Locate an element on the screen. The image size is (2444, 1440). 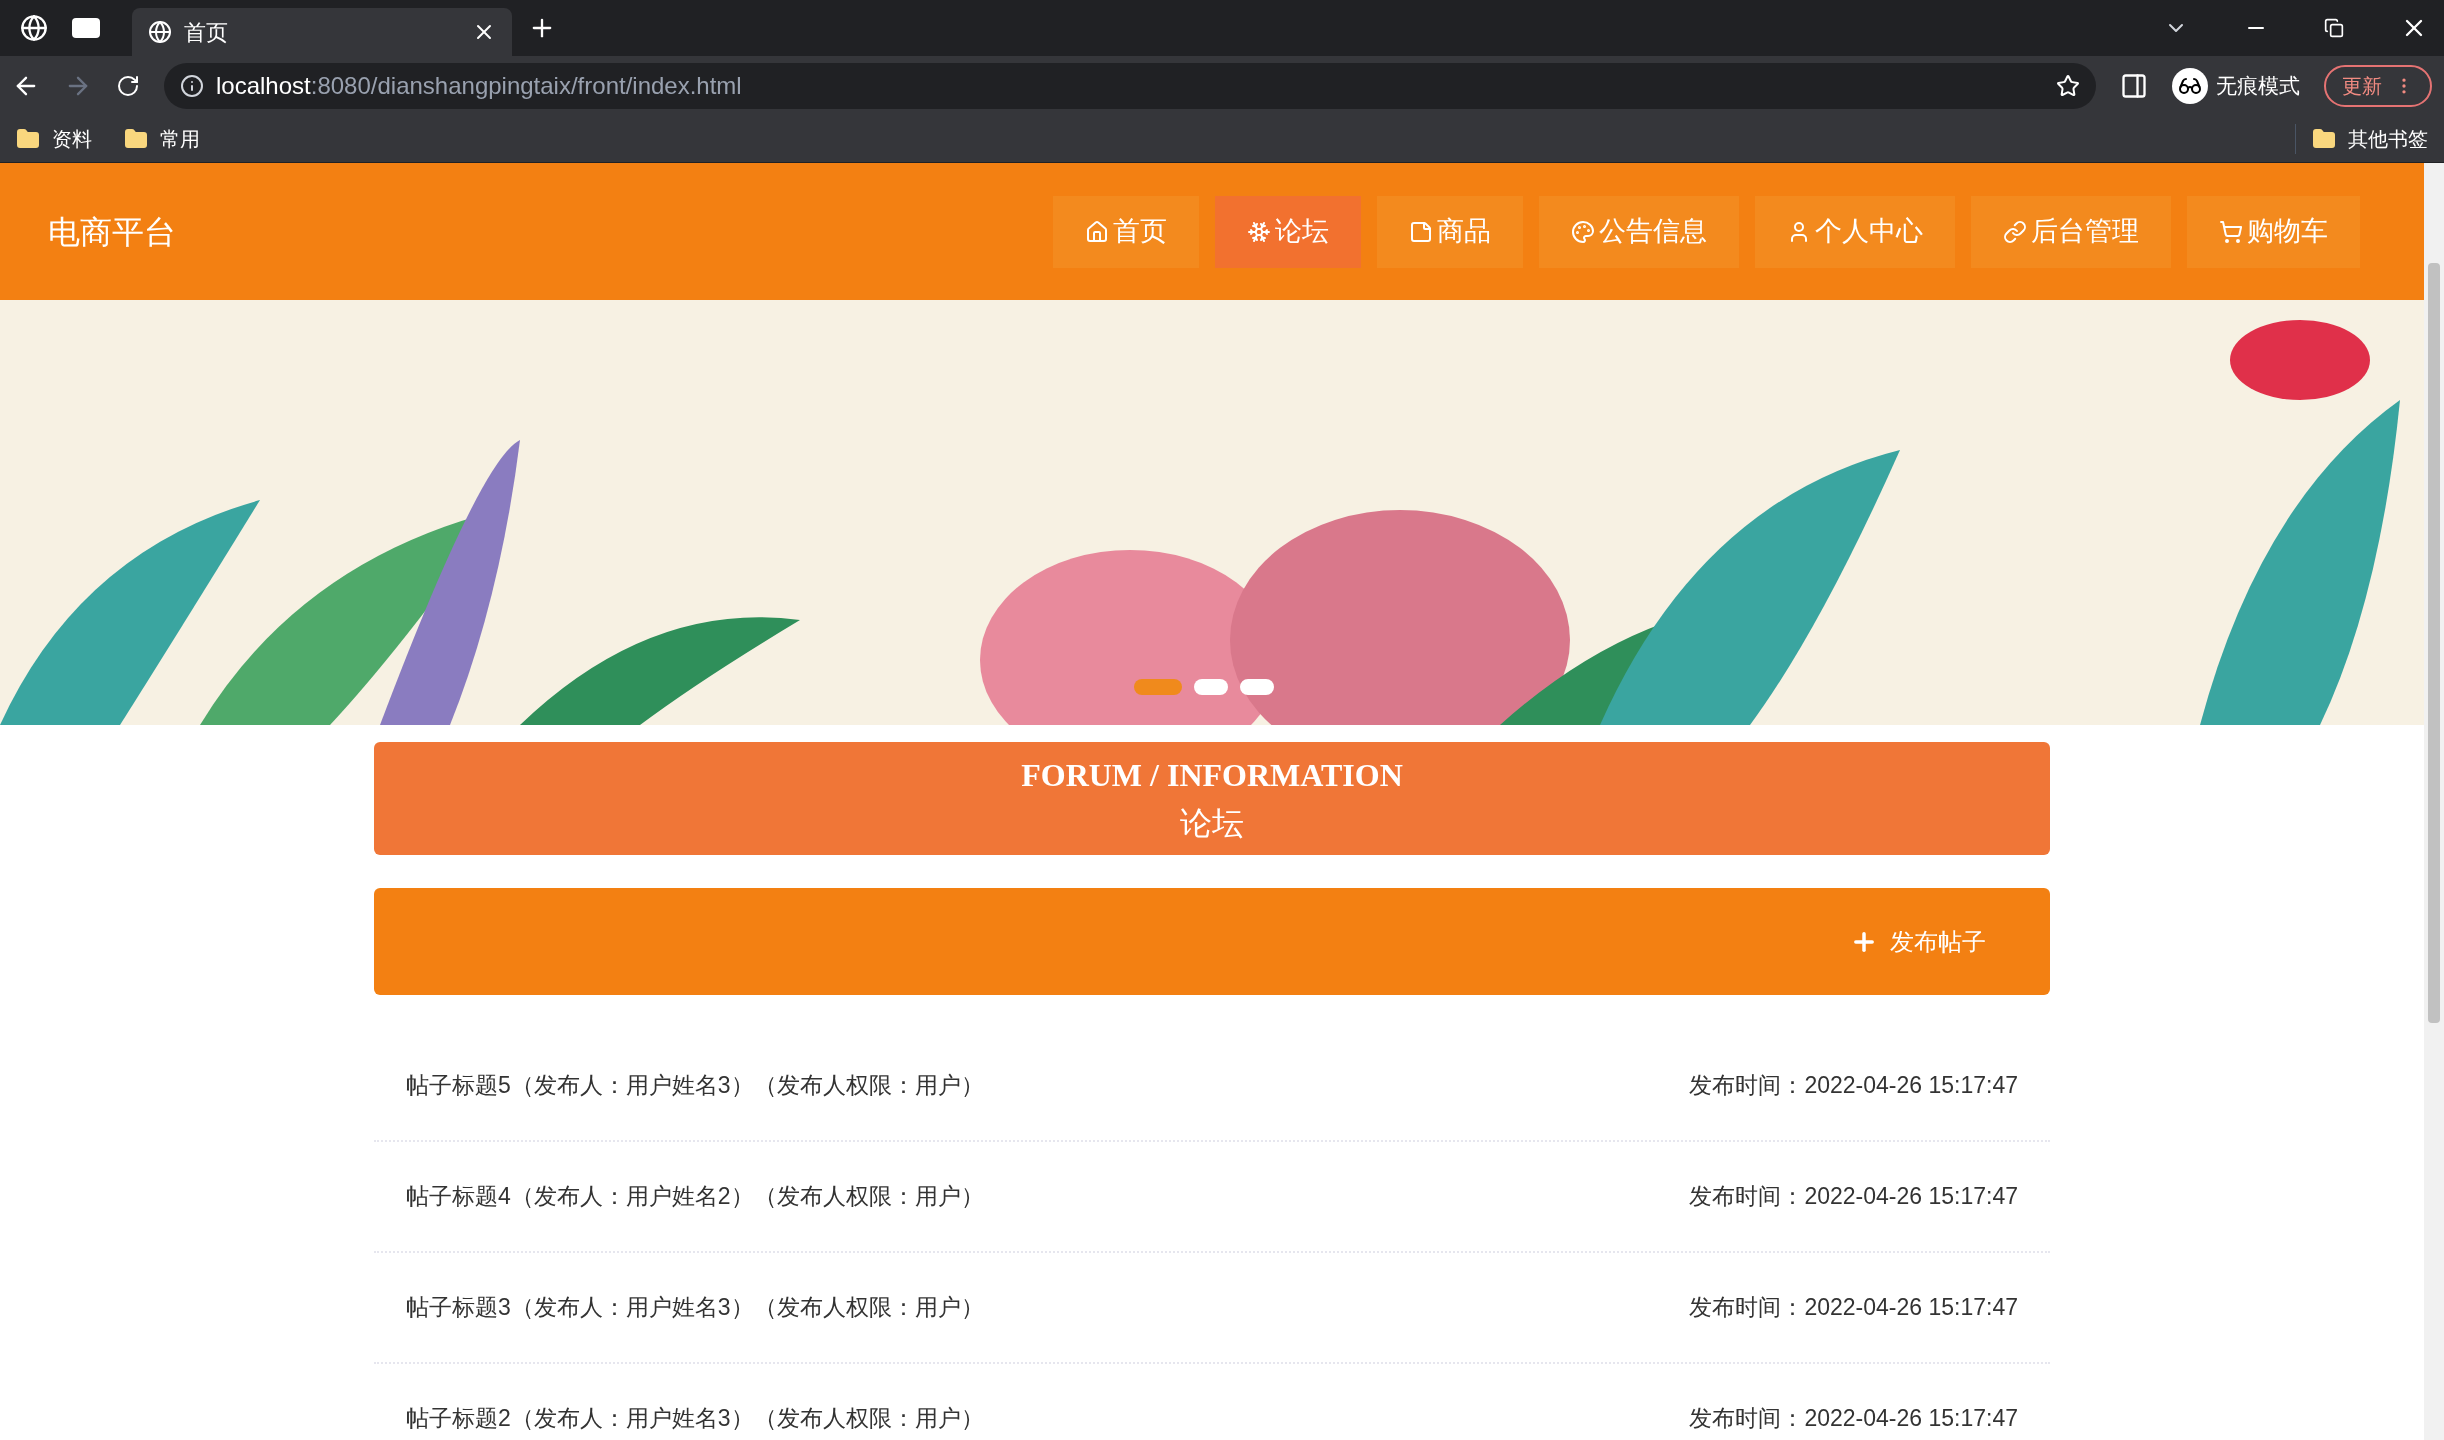
info-icon is located at coordinates (192, 86).